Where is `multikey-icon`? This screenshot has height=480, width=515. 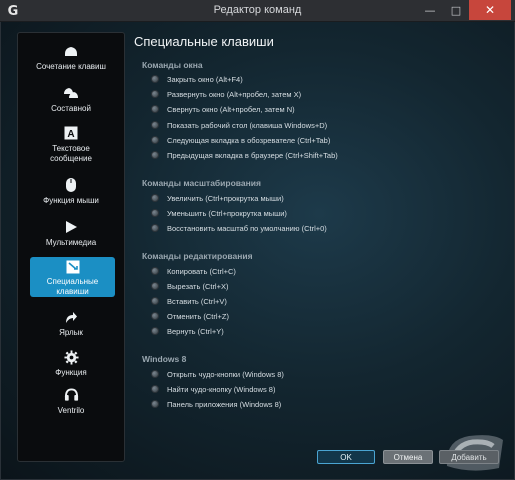
multikey-icon is located at coordinates (71, 93).